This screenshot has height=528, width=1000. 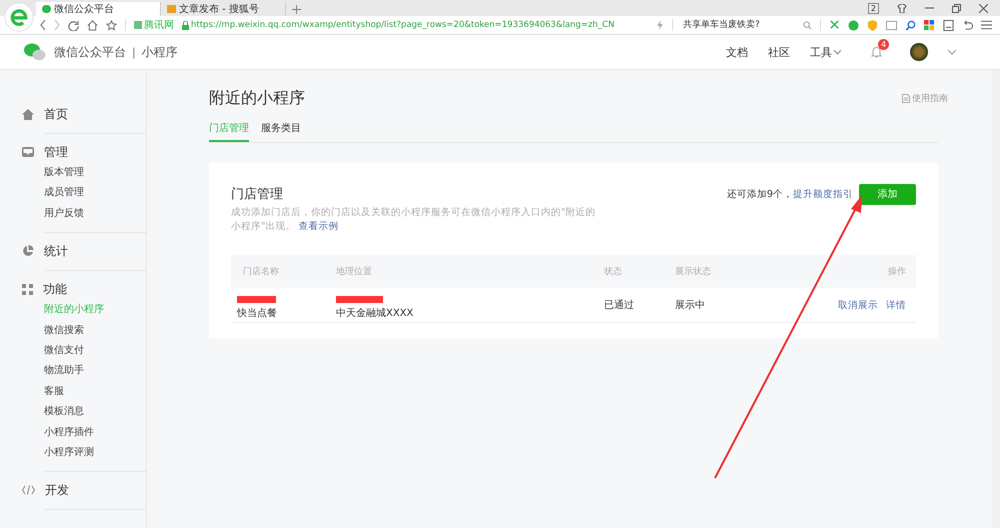 I want to click on sidebar-item: 用户反馈, so click(x=95, y=214).